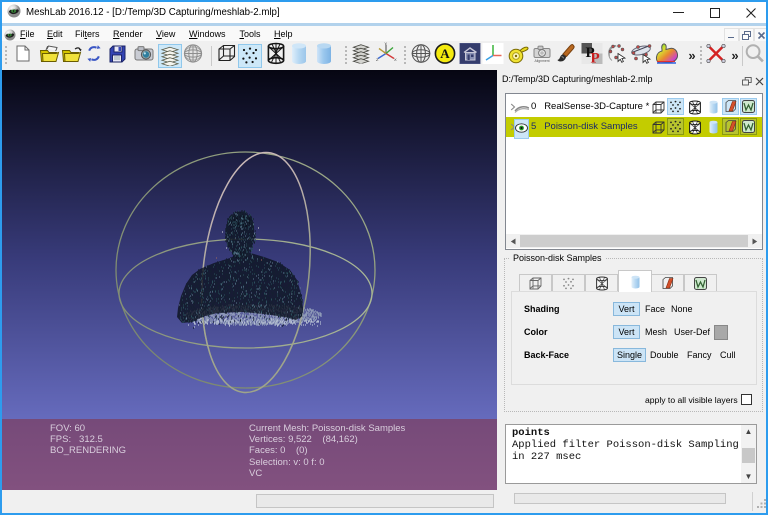  I want to click on svg-text: P, so click(595, 58).